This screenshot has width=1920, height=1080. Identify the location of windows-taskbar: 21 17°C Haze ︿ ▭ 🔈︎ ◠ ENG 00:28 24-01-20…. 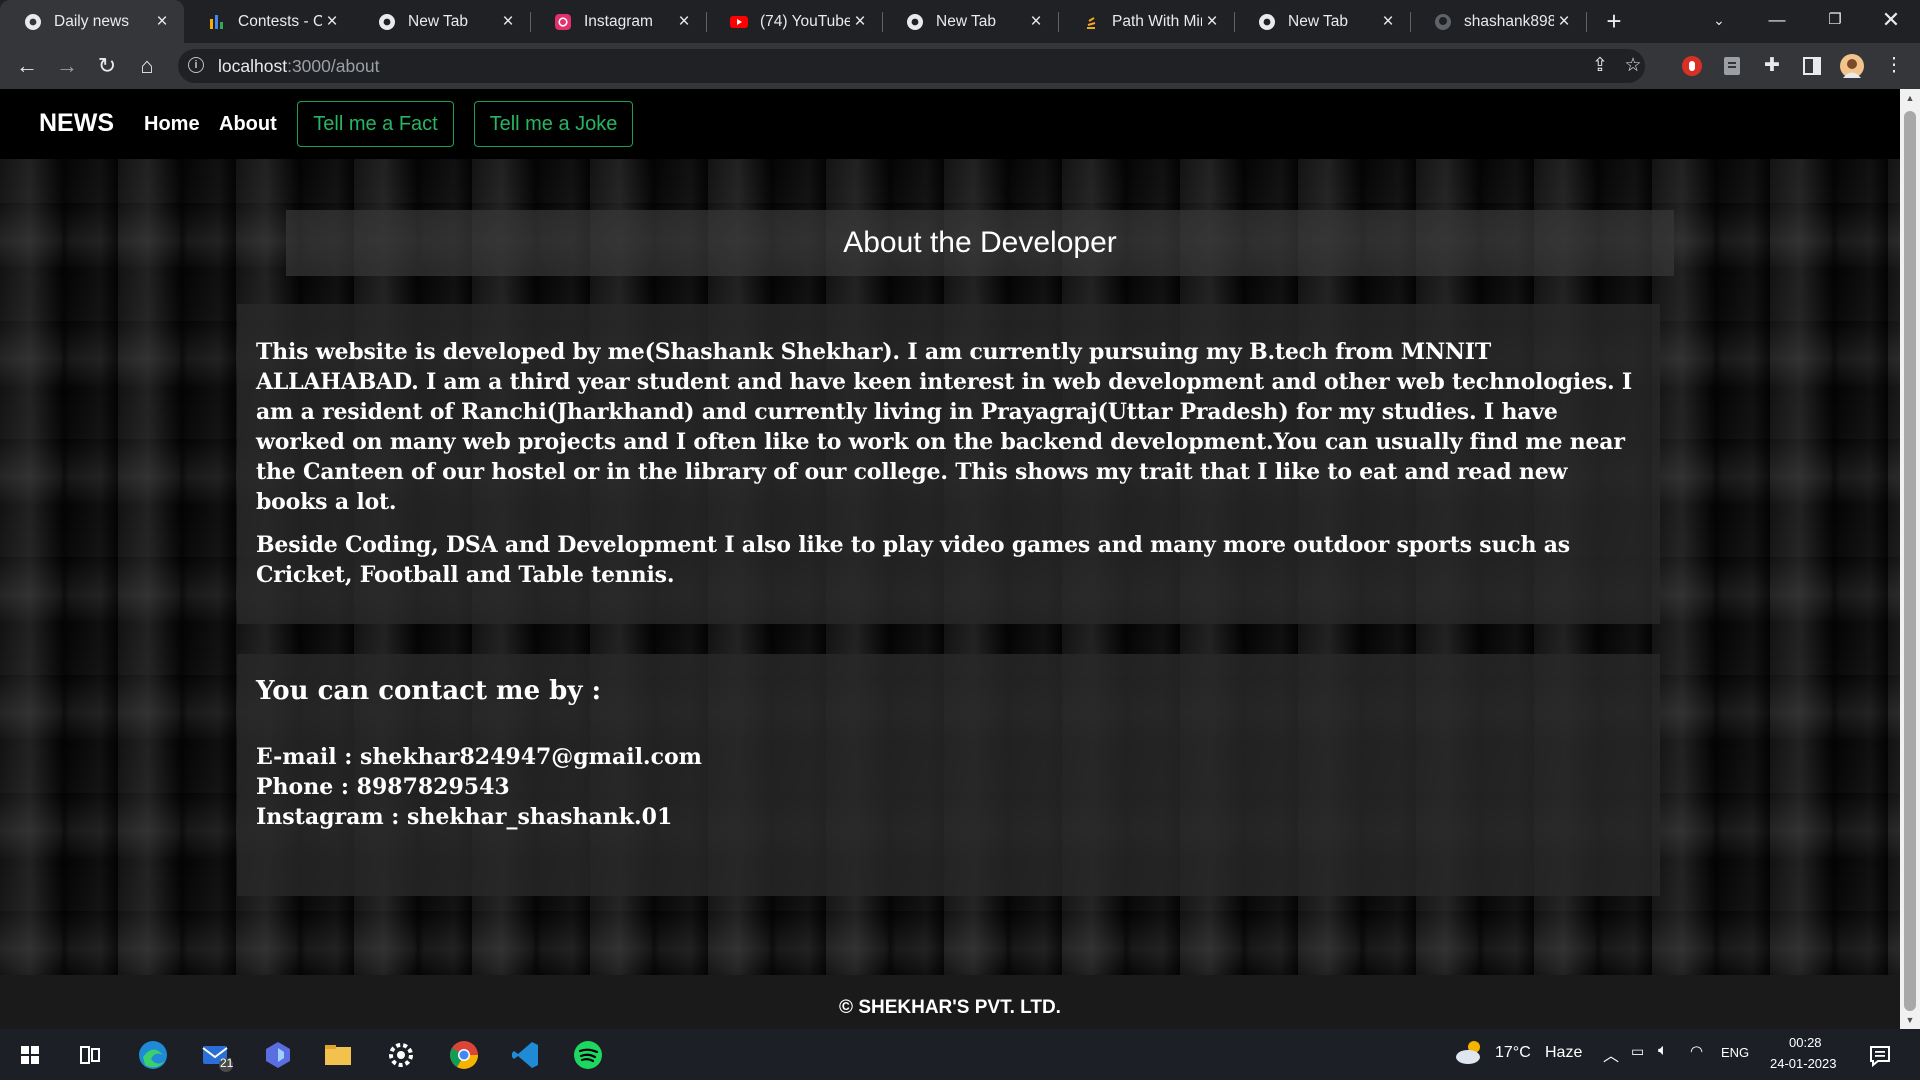
(960, 1054).